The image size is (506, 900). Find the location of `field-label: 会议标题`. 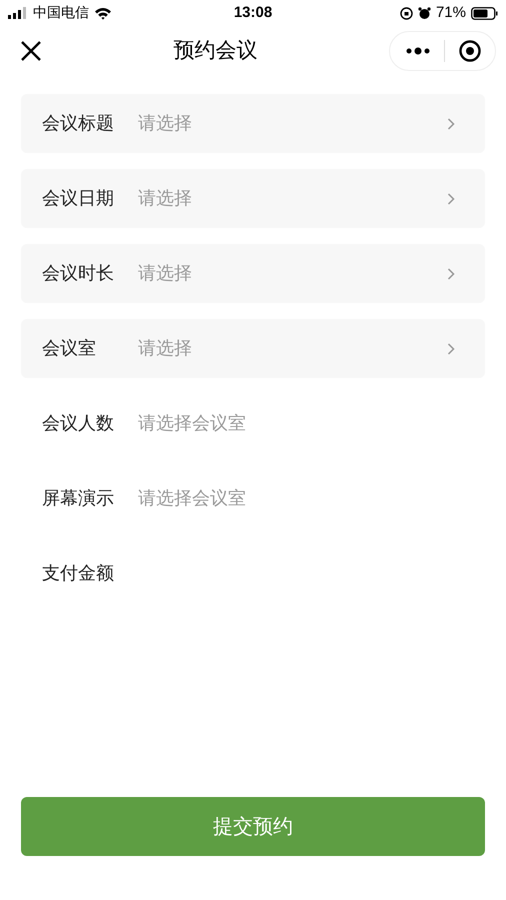

field-label: 会议标题 is located at coordinates (78, 123).